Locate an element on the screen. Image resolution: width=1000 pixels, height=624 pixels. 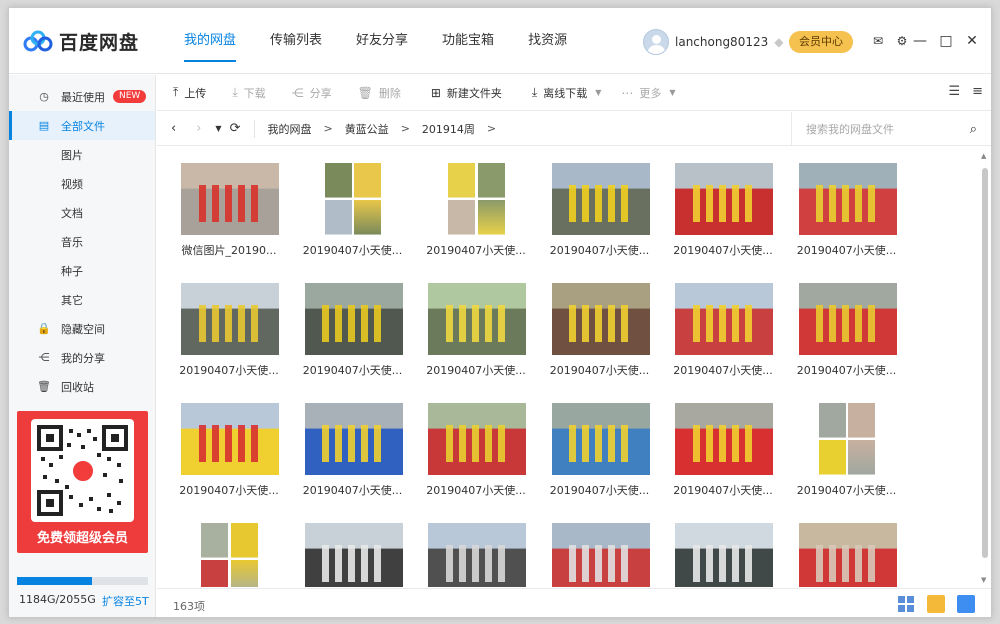
sidebar-item-1: ▤ 全部文件 is located at coordinates (82, 125).